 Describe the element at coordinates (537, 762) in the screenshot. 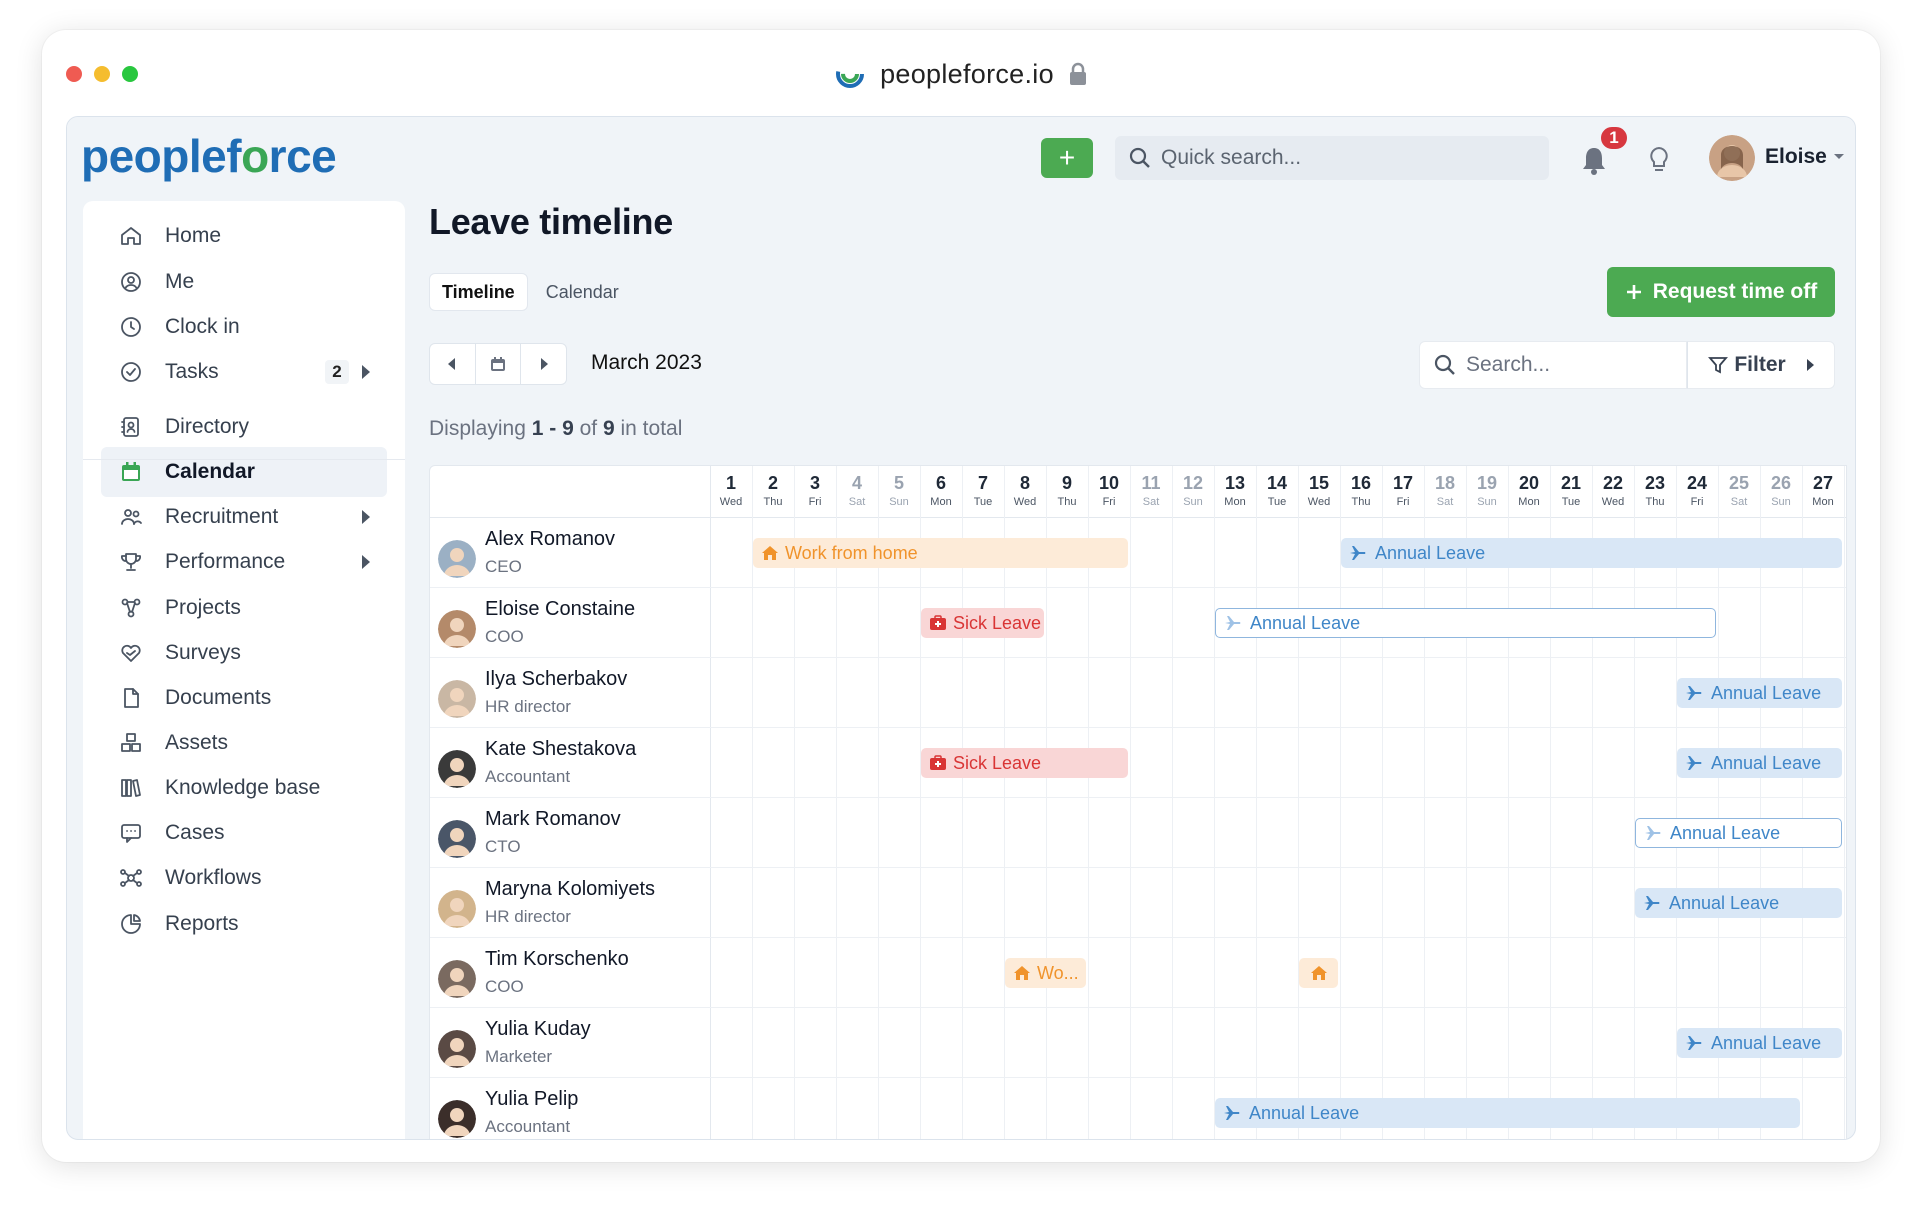

I see `employee-cell: Kate Shestakova Accountant` at that location.